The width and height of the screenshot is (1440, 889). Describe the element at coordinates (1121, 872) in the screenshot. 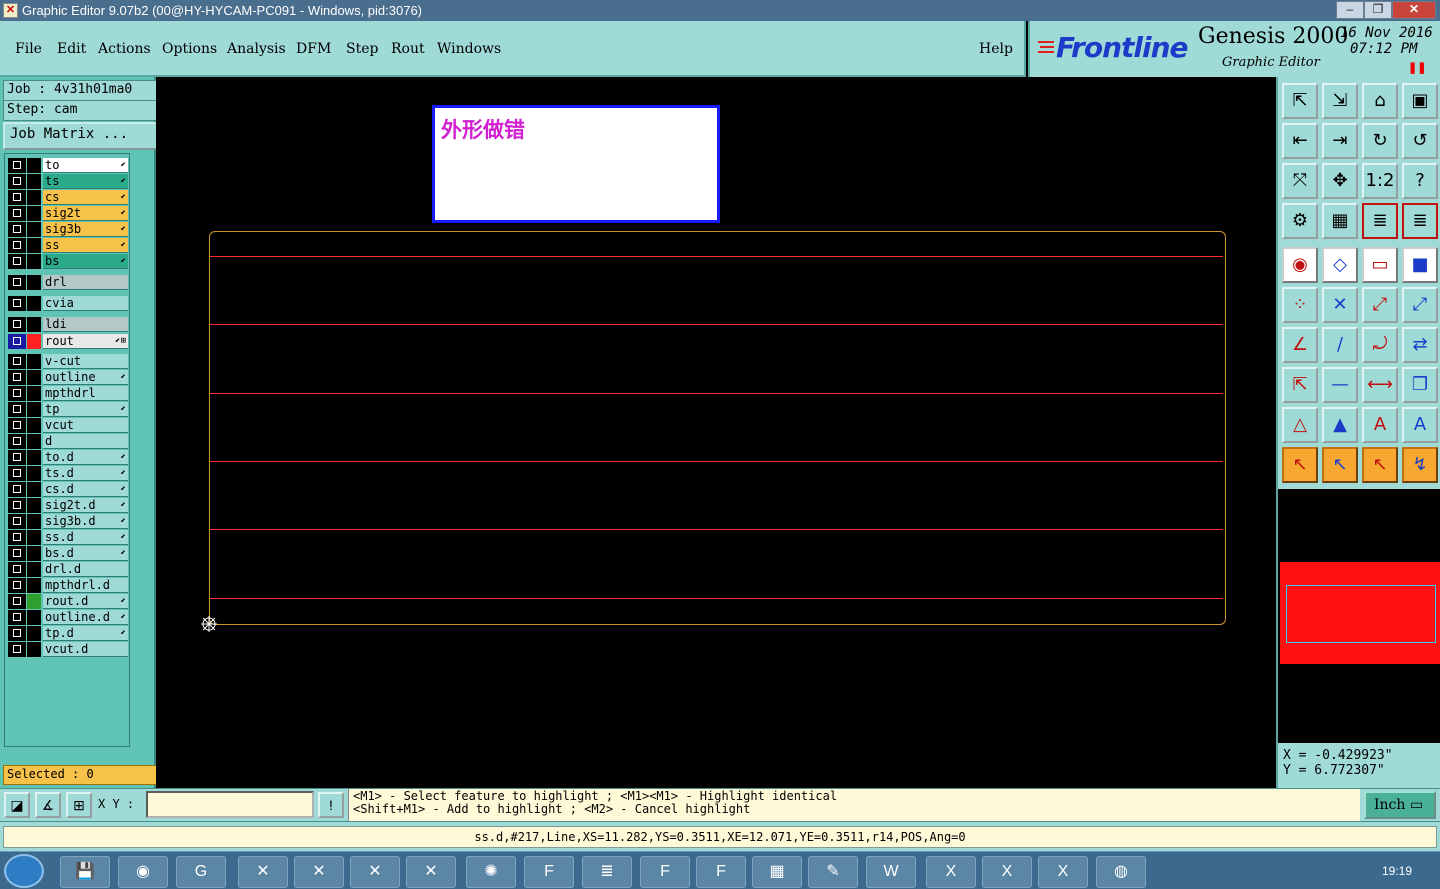

I see `tray-app-icon: ◍` at that location.